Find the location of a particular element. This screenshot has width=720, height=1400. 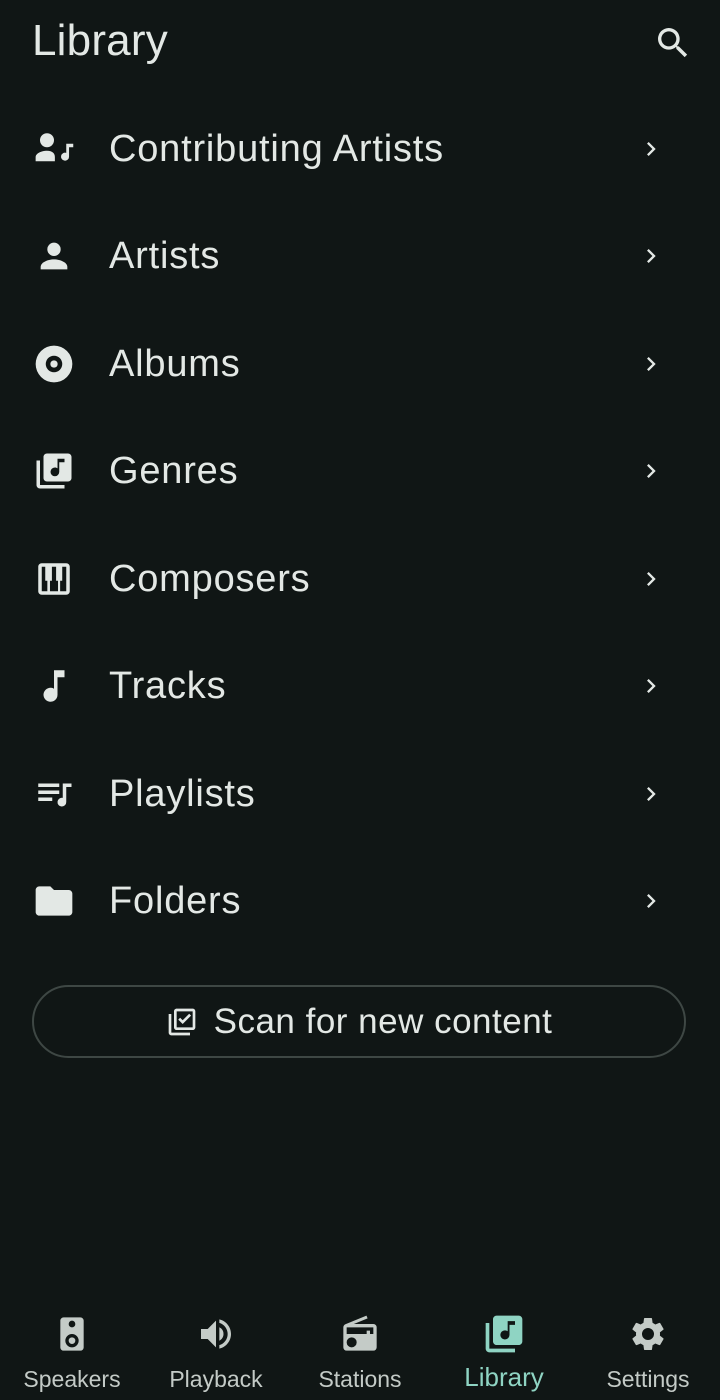

search-button is located at coordinates (673, 43).